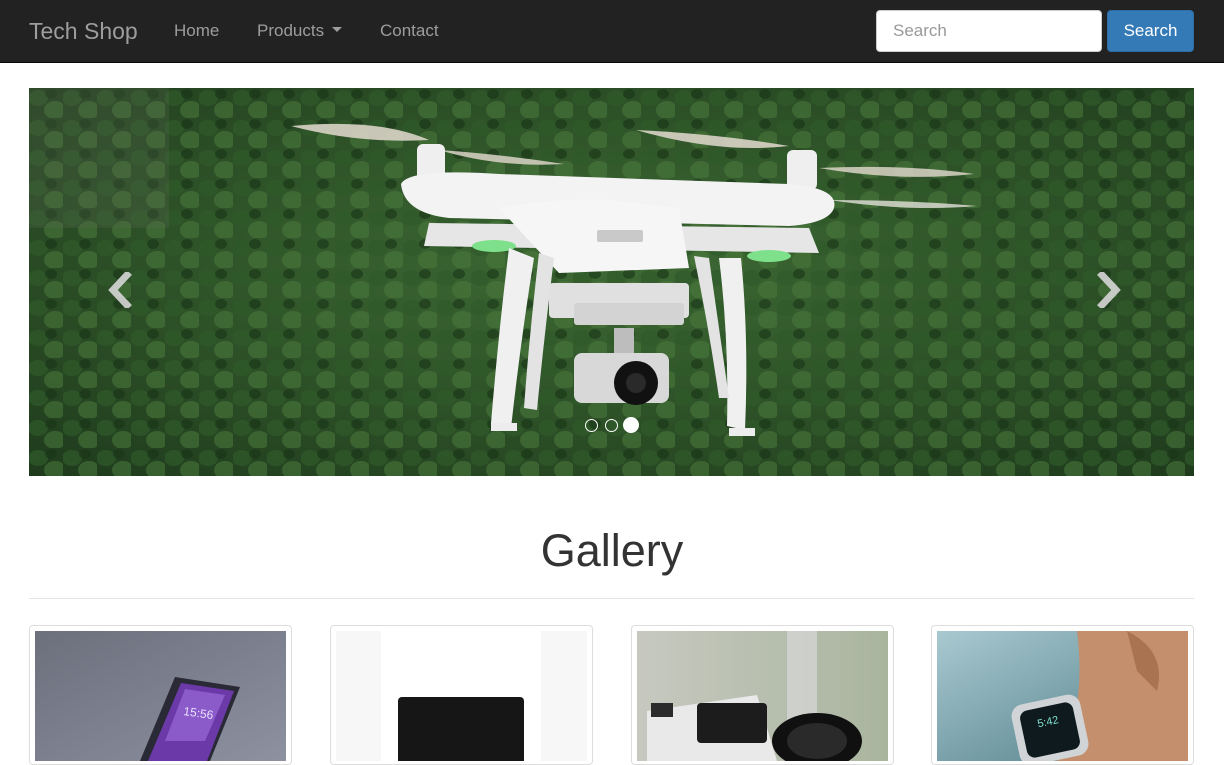 The height and width of the screenshot is (765, 1224). Describe the element at coordinates (120, 290) in the screenshot. I see `chevron-left-icon` at that location.